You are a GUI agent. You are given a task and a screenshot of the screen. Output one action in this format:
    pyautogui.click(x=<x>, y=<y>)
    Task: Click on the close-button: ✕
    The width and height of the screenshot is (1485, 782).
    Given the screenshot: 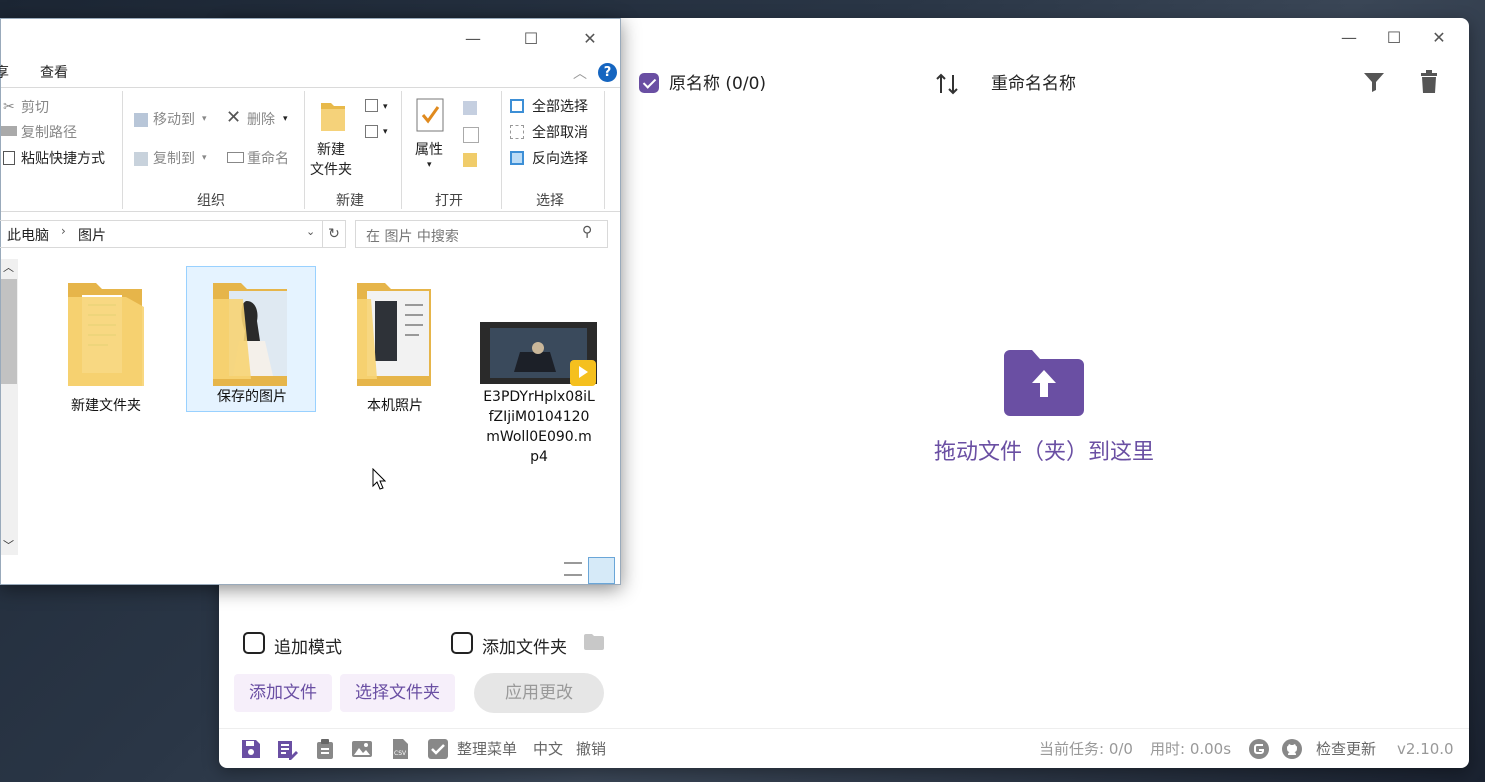 What is the action you would take?
    pyautogui.click(x=1439, y=38)
    